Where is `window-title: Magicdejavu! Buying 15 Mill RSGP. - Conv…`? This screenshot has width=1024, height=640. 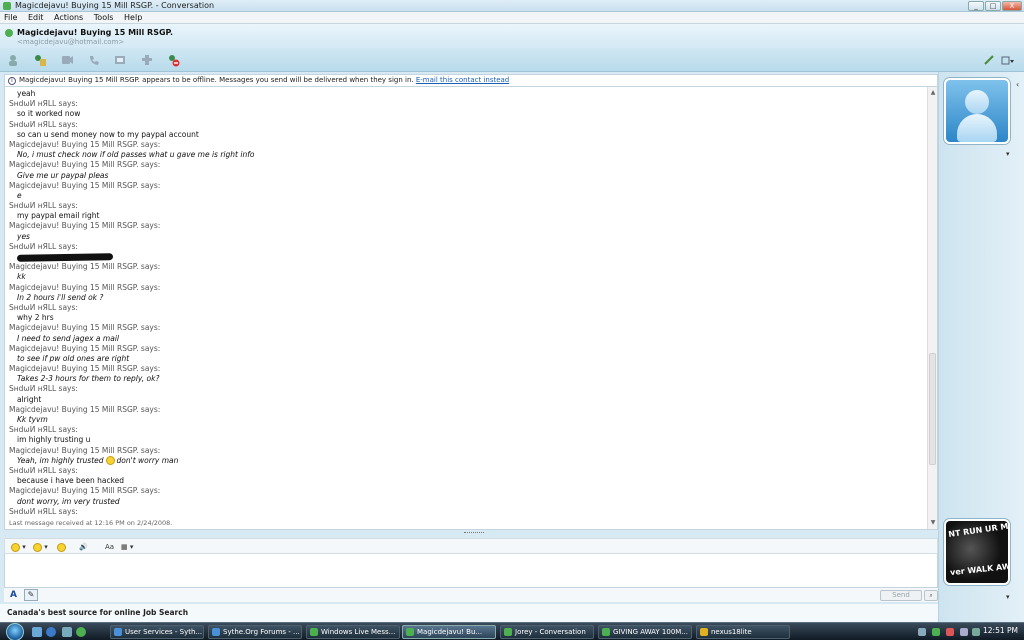 window-title: Magicdejavu! Buying 15 Mill RSGP. - Conv… is located at coordinates (115, 5).